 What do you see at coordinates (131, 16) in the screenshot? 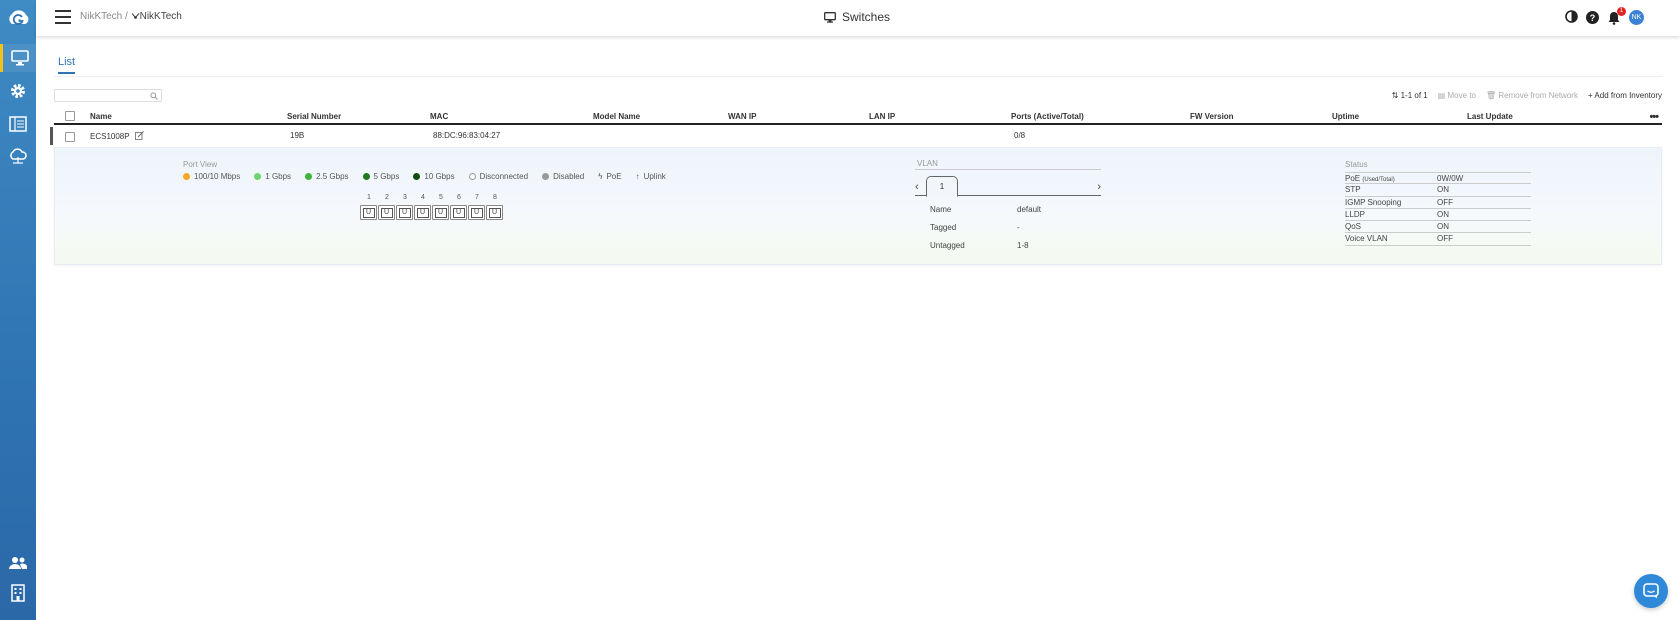
I see `breadcrumb: NikKTech / NikKTech` at bounding box center [131, 16].